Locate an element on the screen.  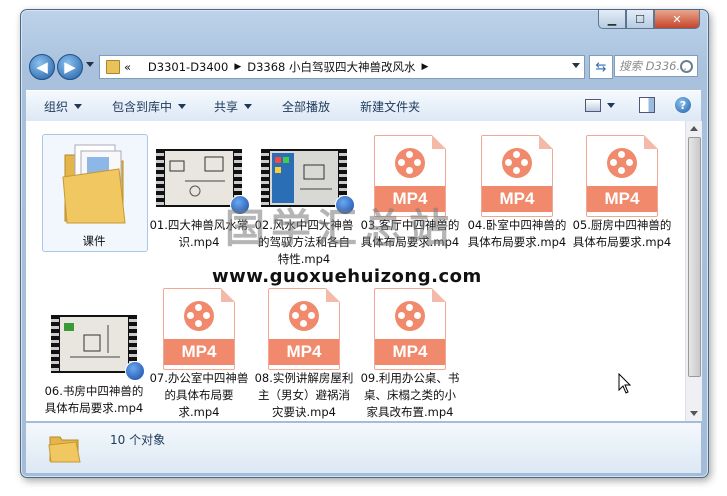
file-name: 06.书房中四神兽的具体布局要求.mp4 is located at coordinates (94, 399).